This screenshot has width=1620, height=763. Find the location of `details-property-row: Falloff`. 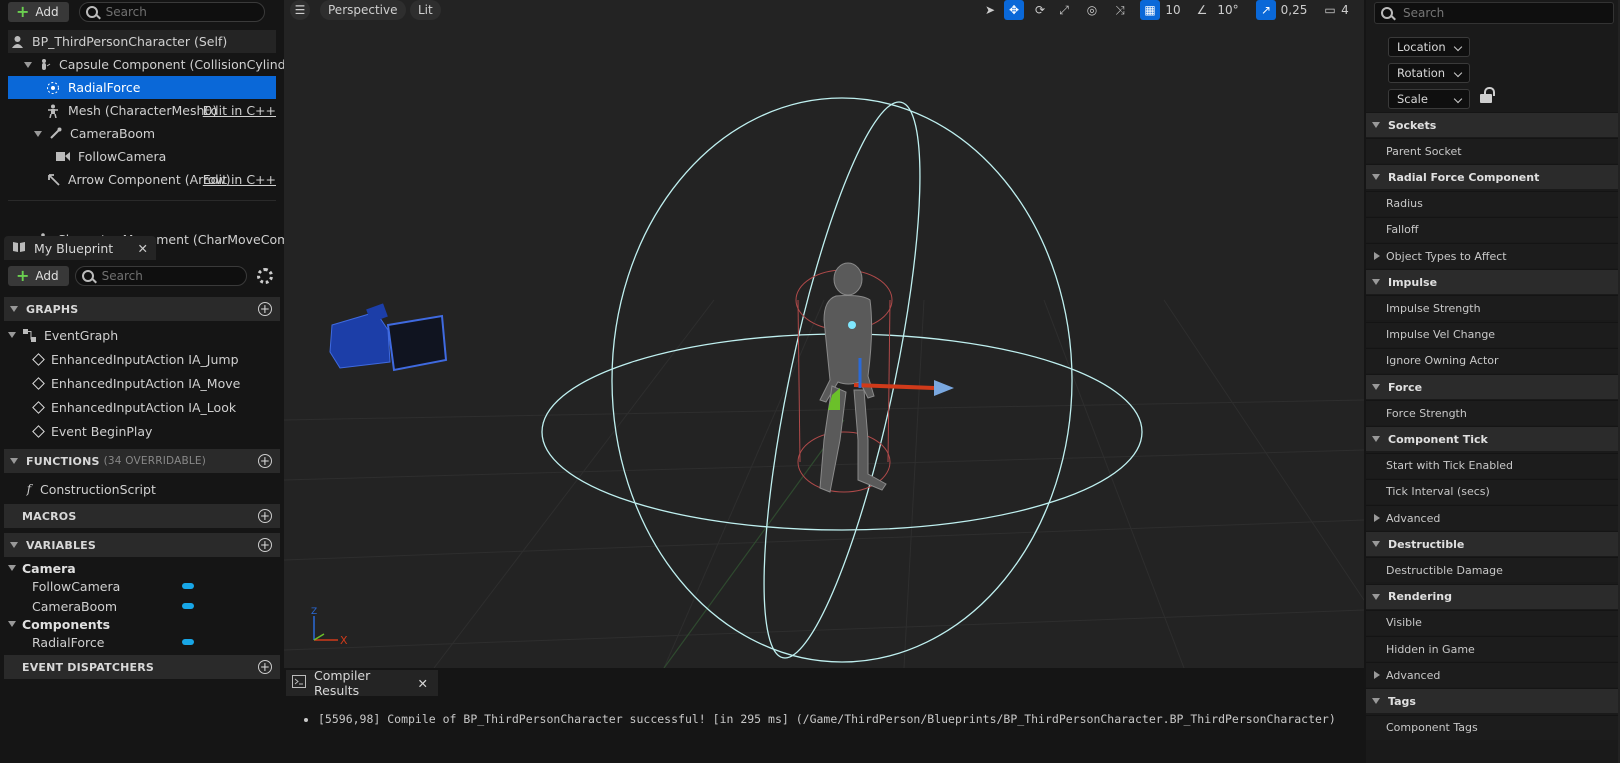

details-property-row: Falloff is located at coordinates (1493, 229).